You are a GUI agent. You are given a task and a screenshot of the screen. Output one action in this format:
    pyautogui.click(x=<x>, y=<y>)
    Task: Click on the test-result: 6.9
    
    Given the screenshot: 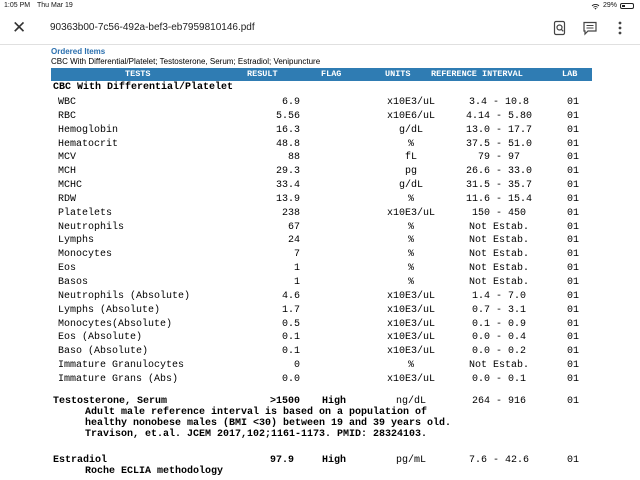 What is the action you would take?
    pyautogui.click(x=290, y=102)
    